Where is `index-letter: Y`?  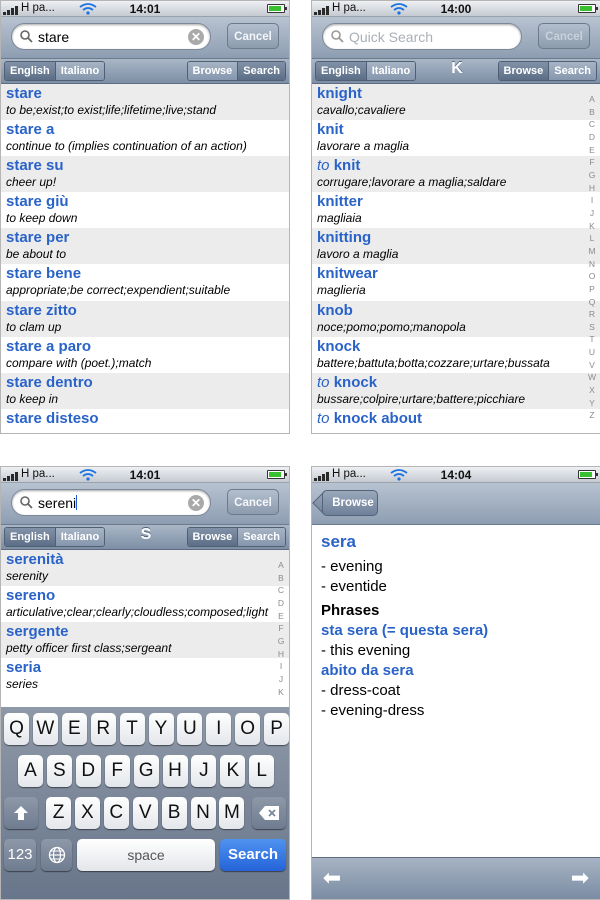 index-letter: Y is located at coordinates (592, 403).